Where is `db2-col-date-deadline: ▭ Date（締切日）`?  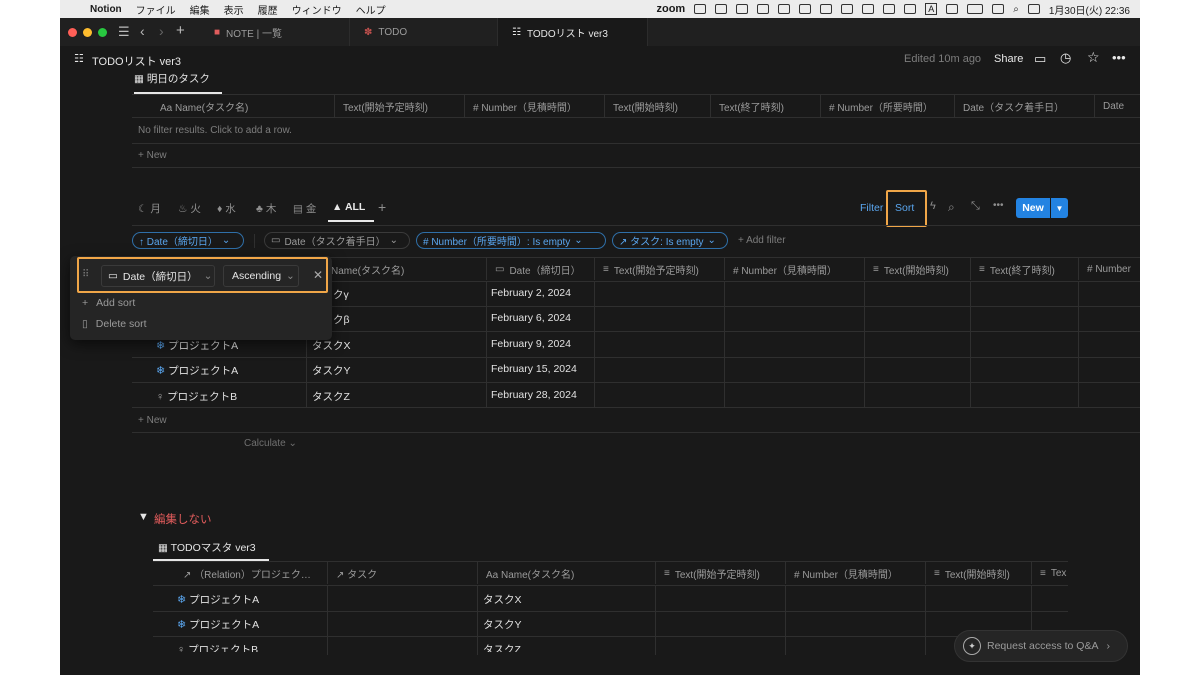 db2-col-date-deadline: ▭ Date（締切日） is located at coordinates (540, 269).